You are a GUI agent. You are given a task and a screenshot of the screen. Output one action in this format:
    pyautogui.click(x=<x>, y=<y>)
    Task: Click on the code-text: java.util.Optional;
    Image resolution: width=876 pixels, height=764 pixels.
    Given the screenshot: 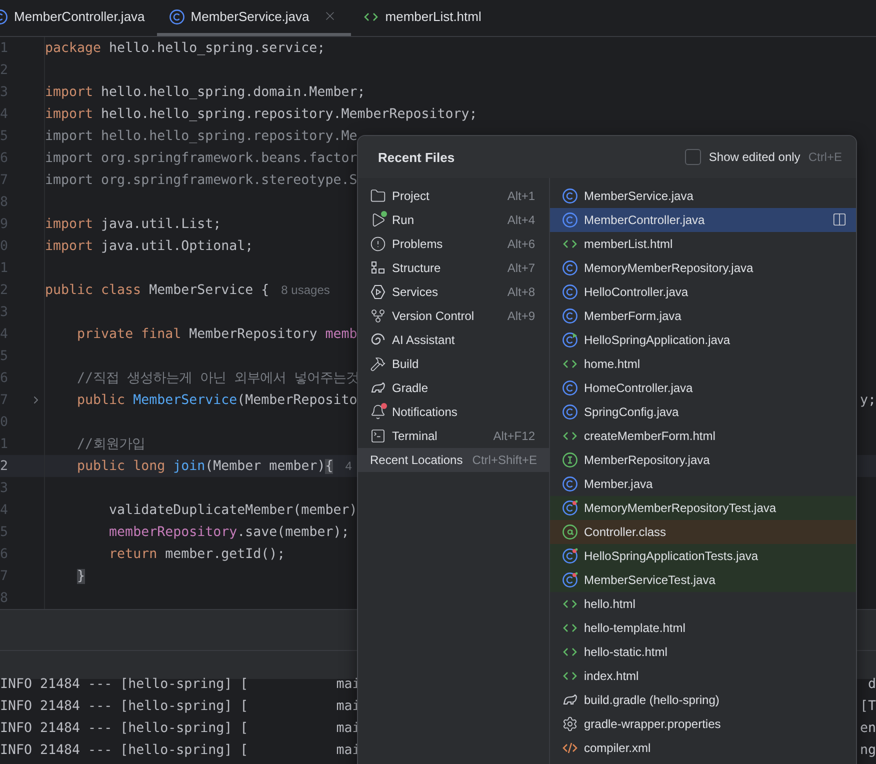 What is the action you would take?
    pyautogui.click(x=177, y=246)
    